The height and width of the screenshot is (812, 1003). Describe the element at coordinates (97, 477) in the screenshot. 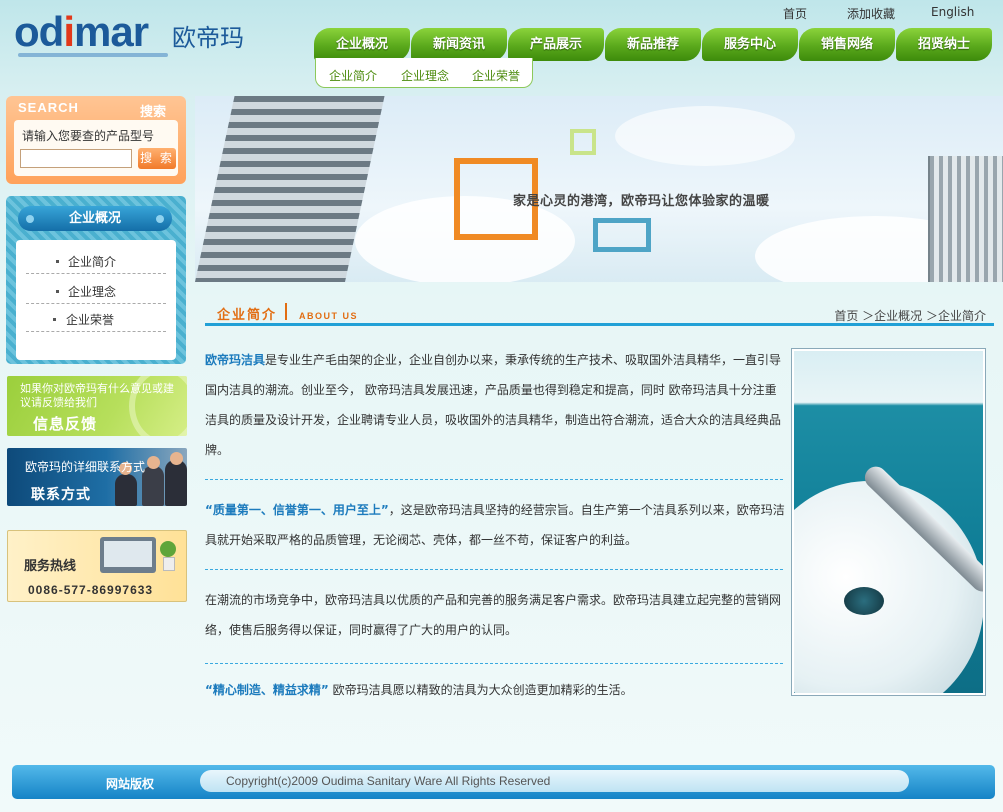

I see `contact-banner: 欧帝玛的详细联系方式 联系方式` at that location.